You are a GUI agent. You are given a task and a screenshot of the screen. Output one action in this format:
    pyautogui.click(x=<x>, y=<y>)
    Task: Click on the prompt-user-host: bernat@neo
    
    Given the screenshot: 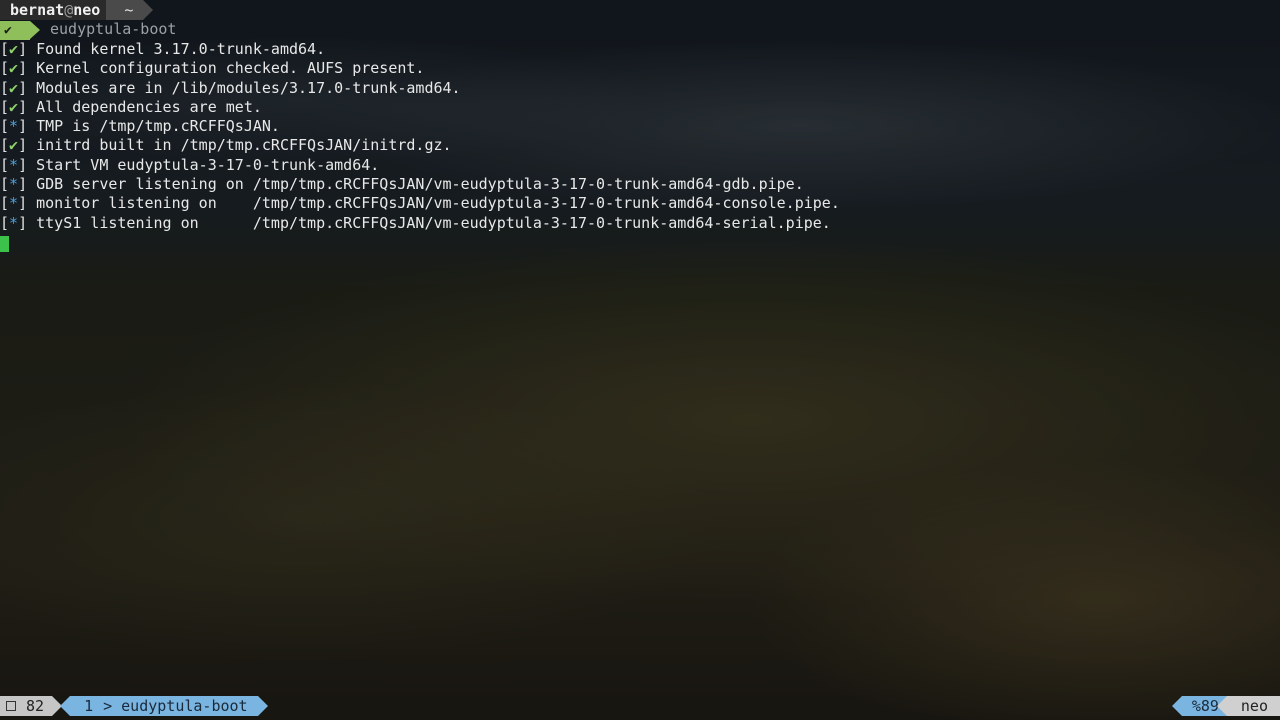 What is the action you would take?
    pyautogui.click(x=58, y=10)
    